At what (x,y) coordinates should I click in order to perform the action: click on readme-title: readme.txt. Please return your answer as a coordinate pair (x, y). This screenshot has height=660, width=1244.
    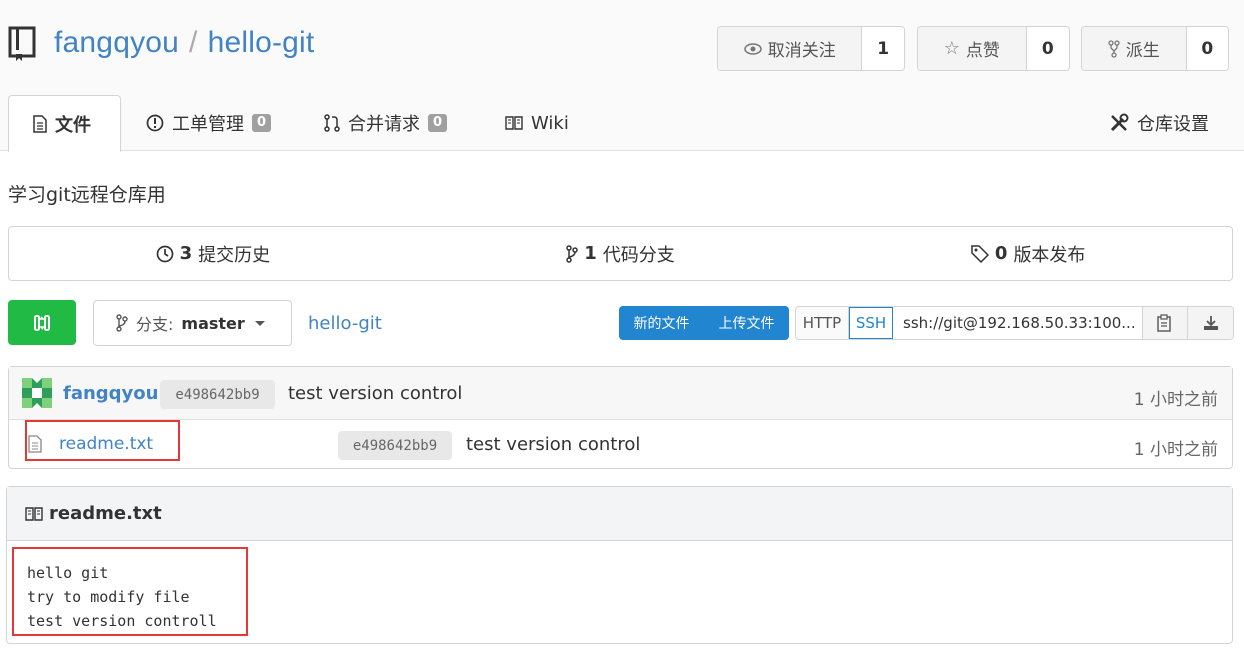
    Looking at the image, I should click on (105, 513).